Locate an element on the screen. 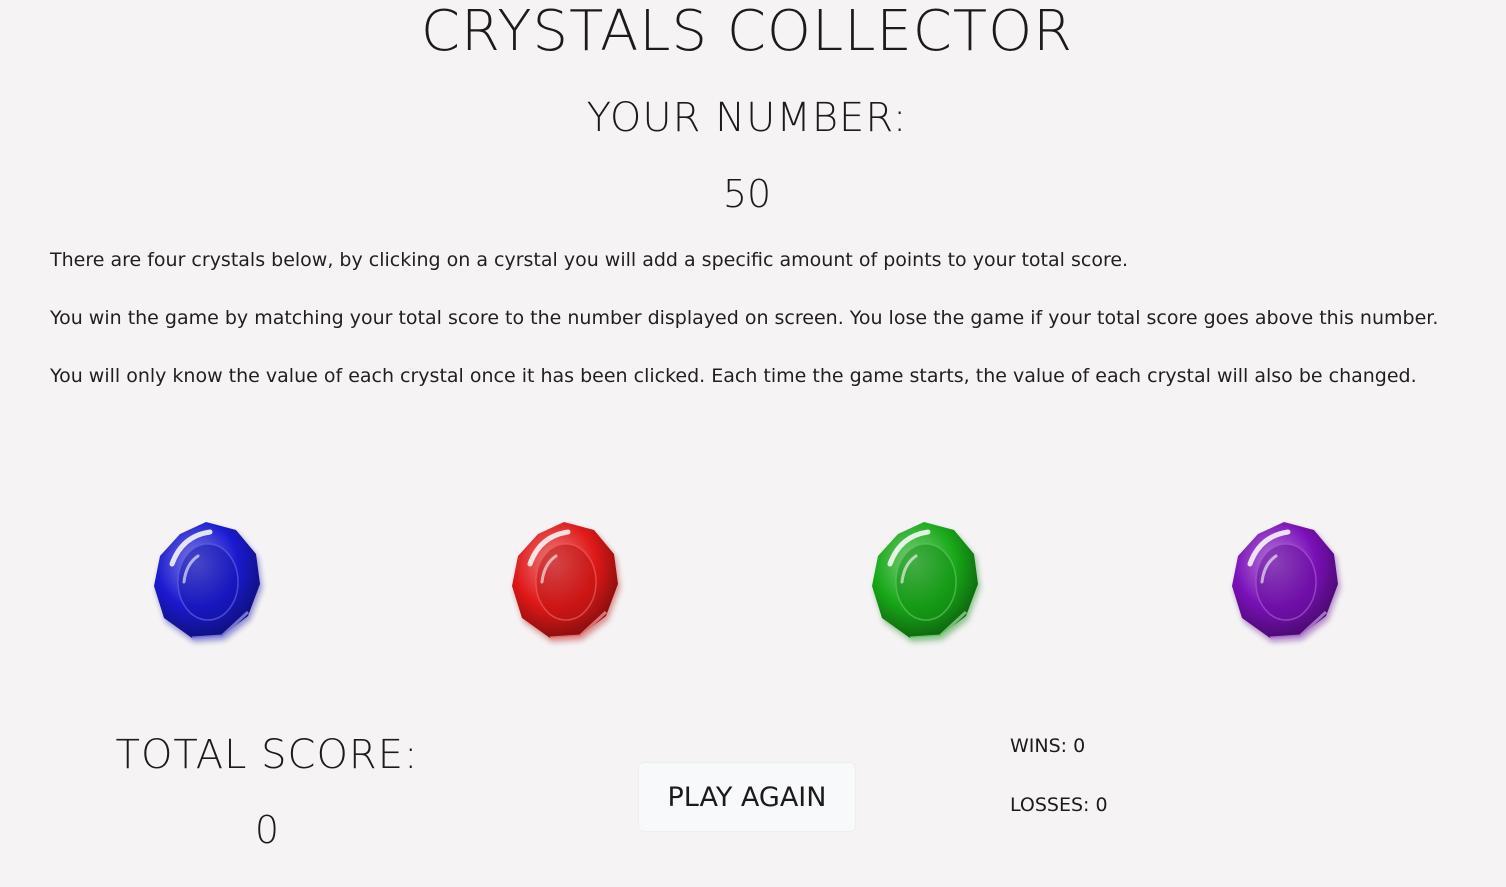 Image resolution: width=1506 pixels, height=887 pixels. red-crystal-button is located at coordinates (566, 582).